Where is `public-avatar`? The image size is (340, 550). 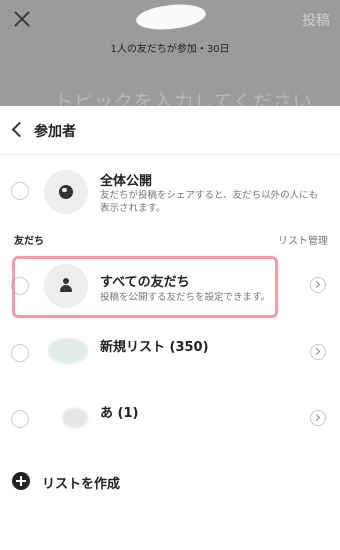 public-avatar is located at coordinates (66, 192).